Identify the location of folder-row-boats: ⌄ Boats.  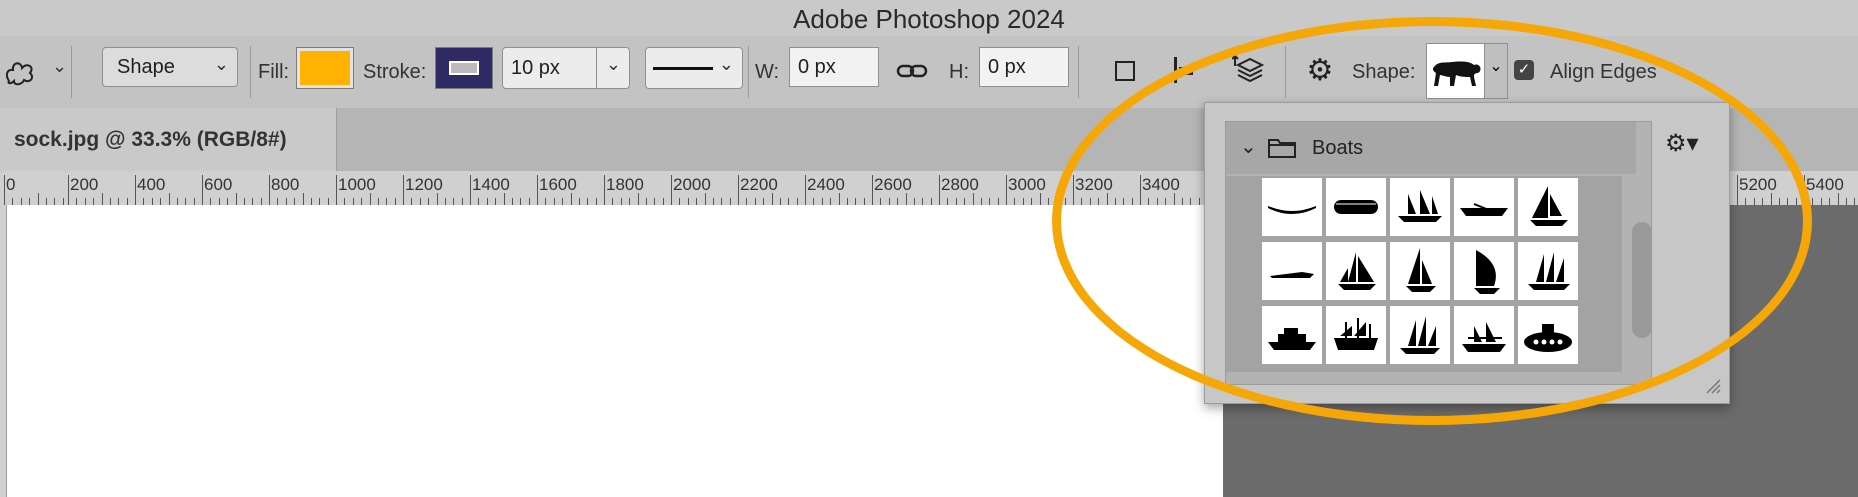
(1431, 148).